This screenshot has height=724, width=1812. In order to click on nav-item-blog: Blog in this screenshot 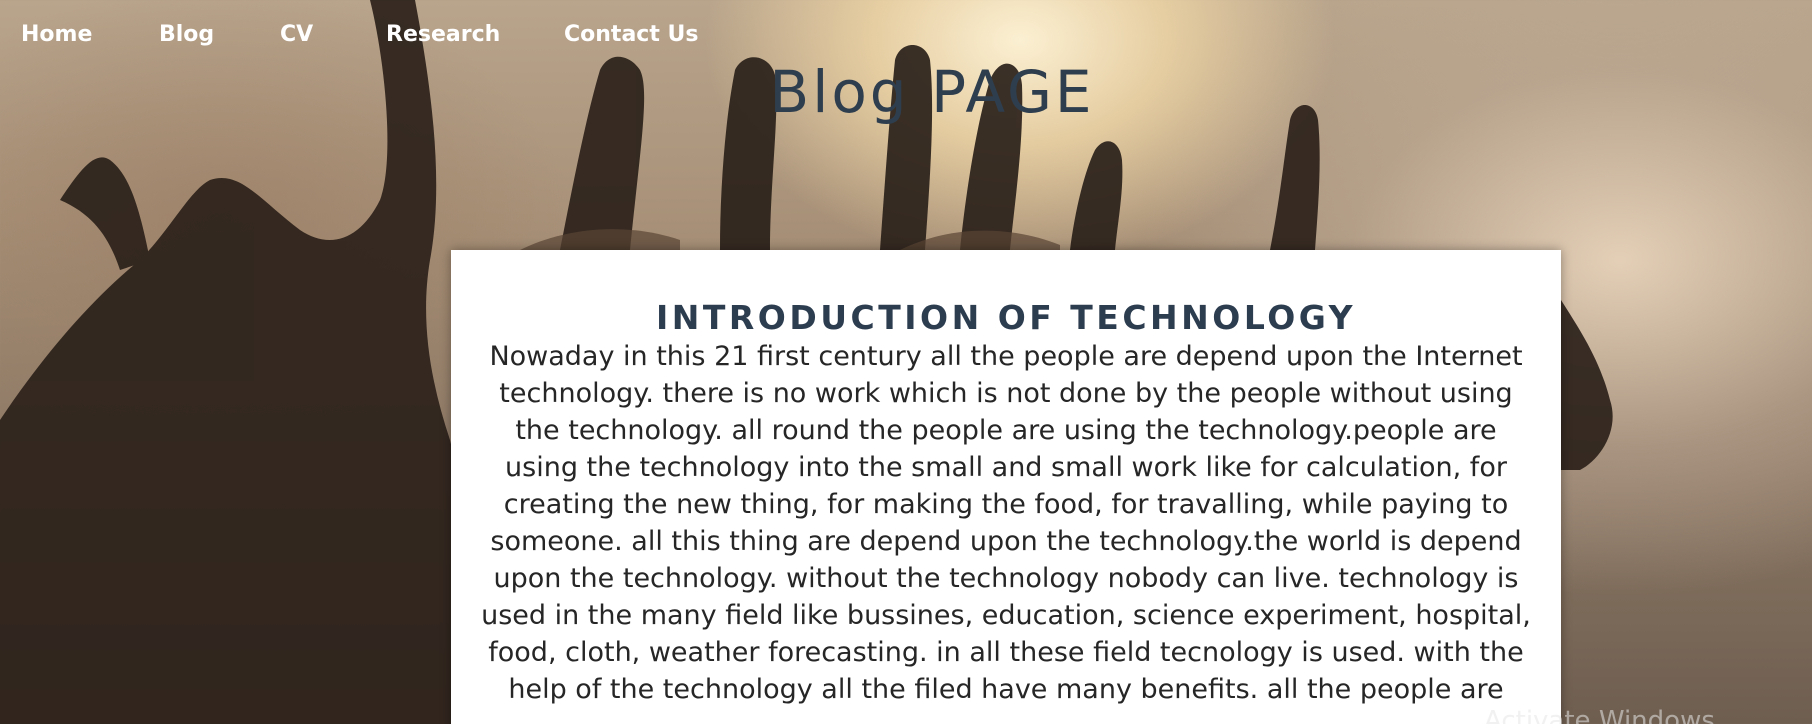, I will do `click(186, 34)`.